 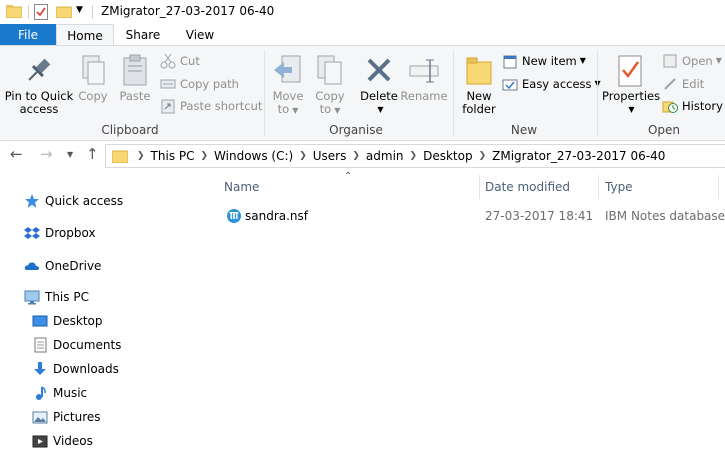 What do you see at coordinates (356, 130) in the screenshot?
I see `organise-group-label: Organise` at bounding box center [356, 130].